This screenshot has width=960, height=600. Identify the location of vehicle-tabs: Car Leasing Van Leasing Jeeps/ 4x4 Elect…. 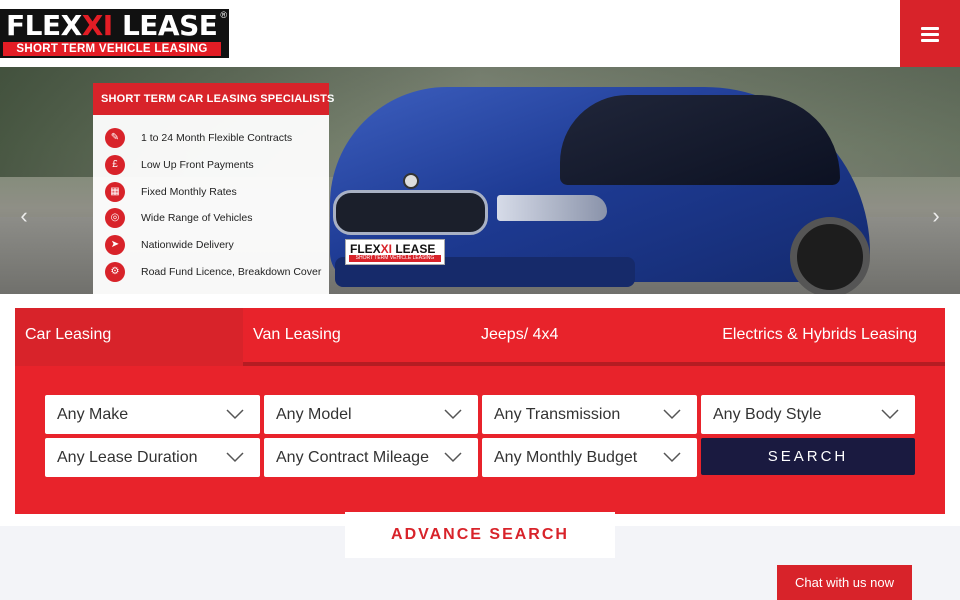
(480, 337).